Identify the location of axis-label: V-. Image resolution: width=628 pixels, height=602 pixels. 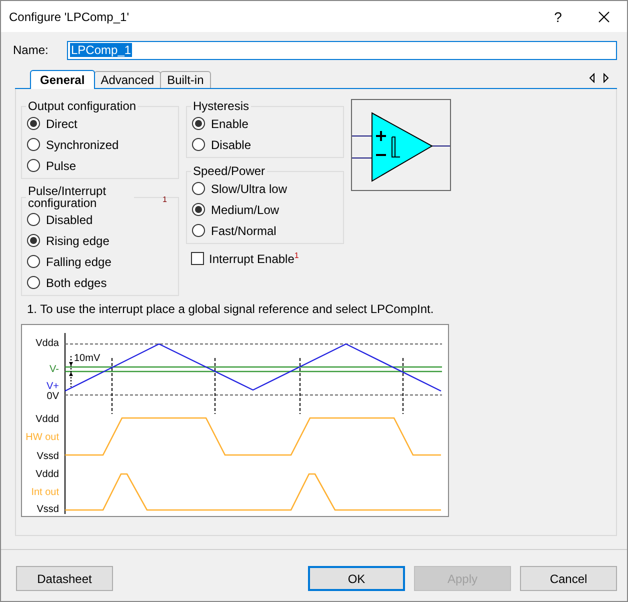
(54, 369).